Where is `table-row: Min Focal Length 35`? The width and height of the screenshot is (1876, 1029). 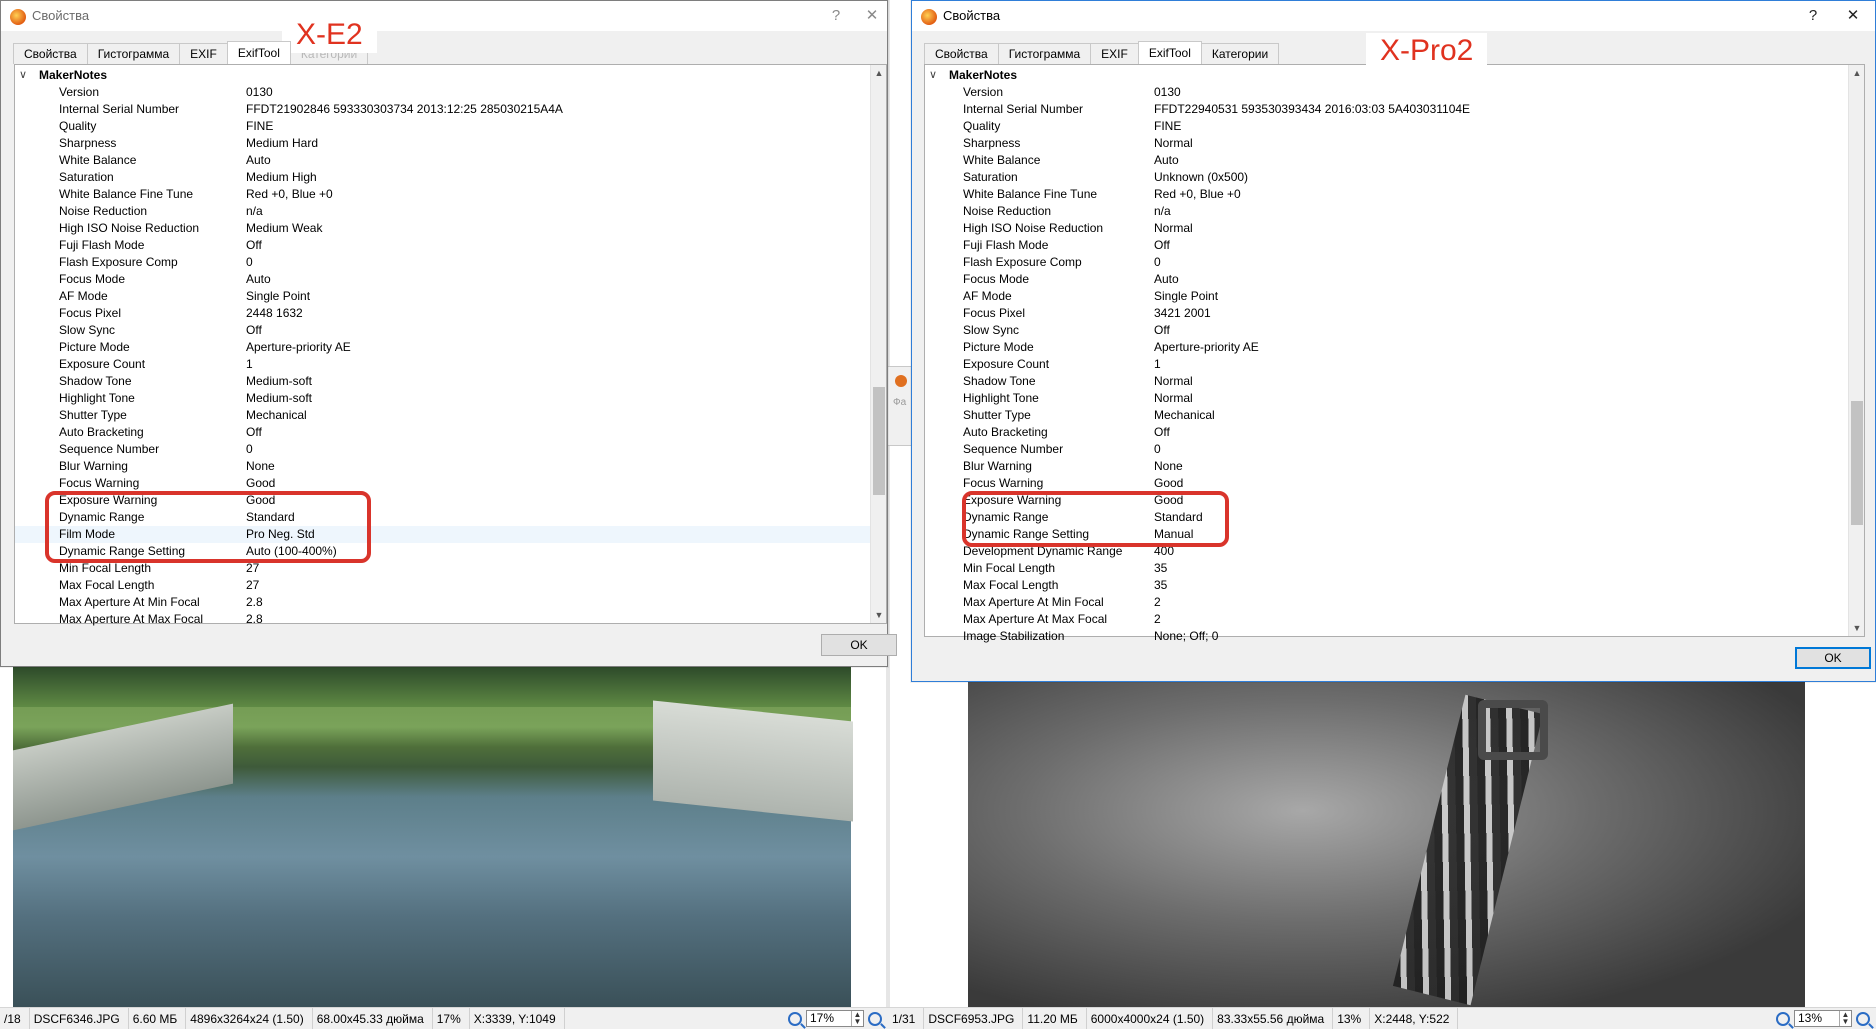 table-row: Min Focal Length 35 is located at coordinates (1386, 568).